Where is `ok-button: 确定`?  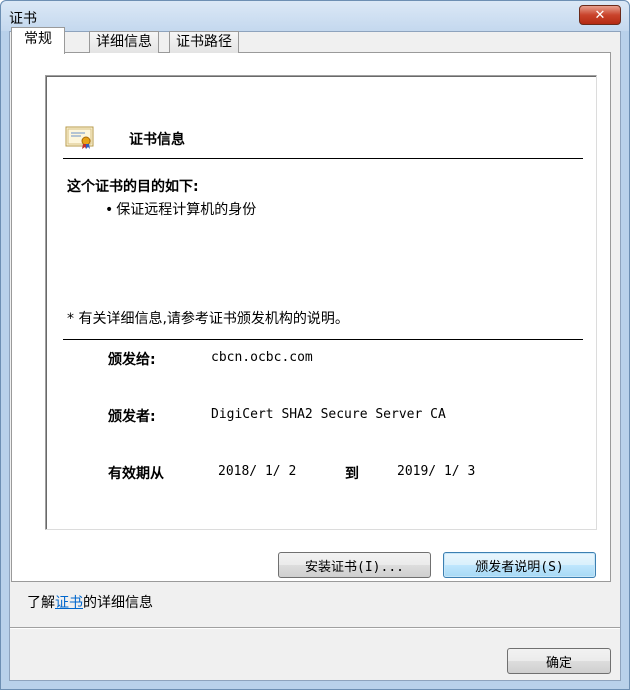
ok-button: 确定 is located at coordinates (559, 661).